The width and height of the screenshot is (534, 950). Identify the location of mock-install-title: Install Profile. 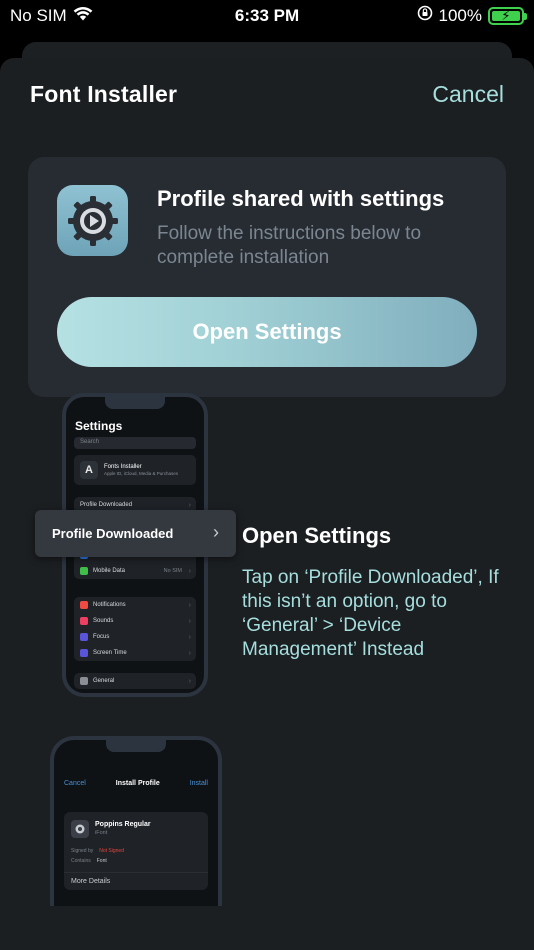
(137, 783).